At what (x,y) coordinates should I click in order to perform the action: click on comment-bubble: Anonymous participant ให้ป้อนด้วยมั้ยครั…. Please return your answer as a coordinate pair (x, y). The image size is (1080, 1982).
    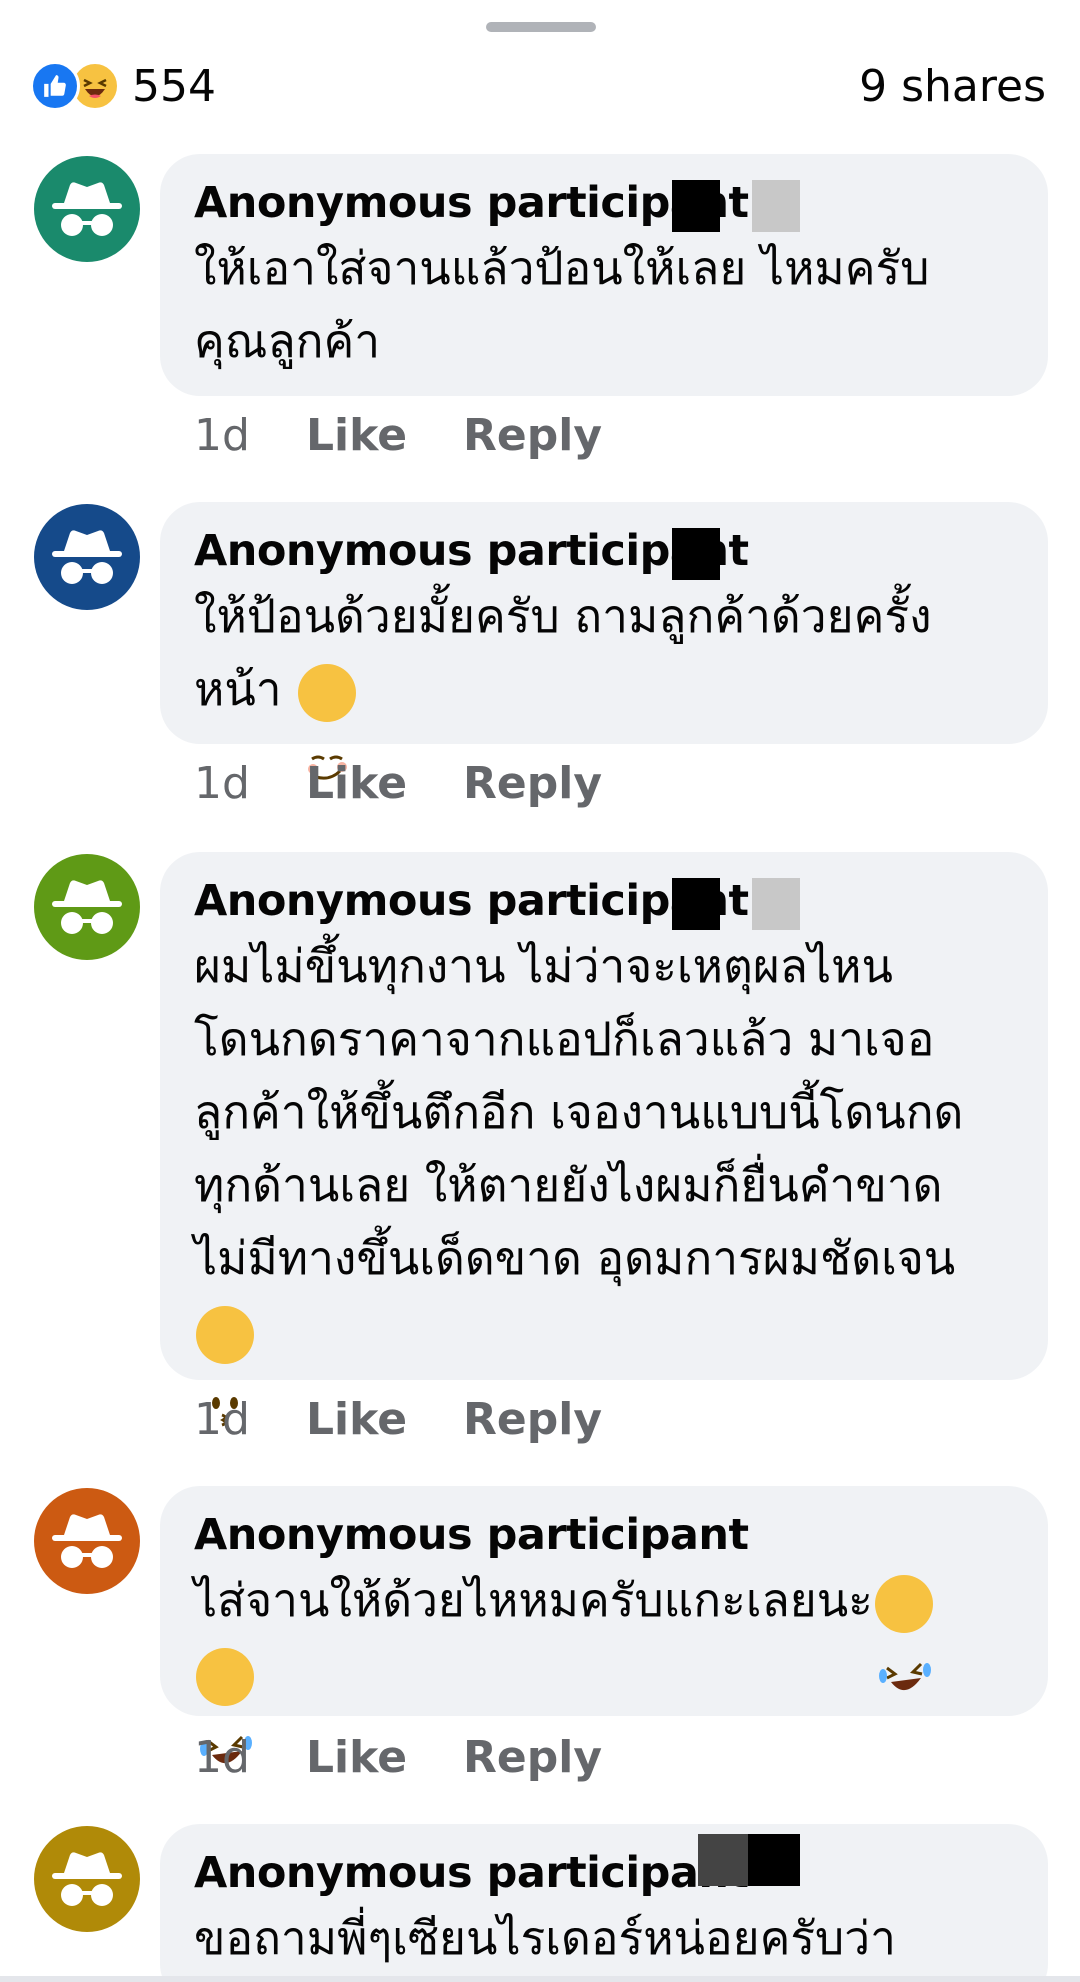
    Looking at the image, I should click on (604, 641).